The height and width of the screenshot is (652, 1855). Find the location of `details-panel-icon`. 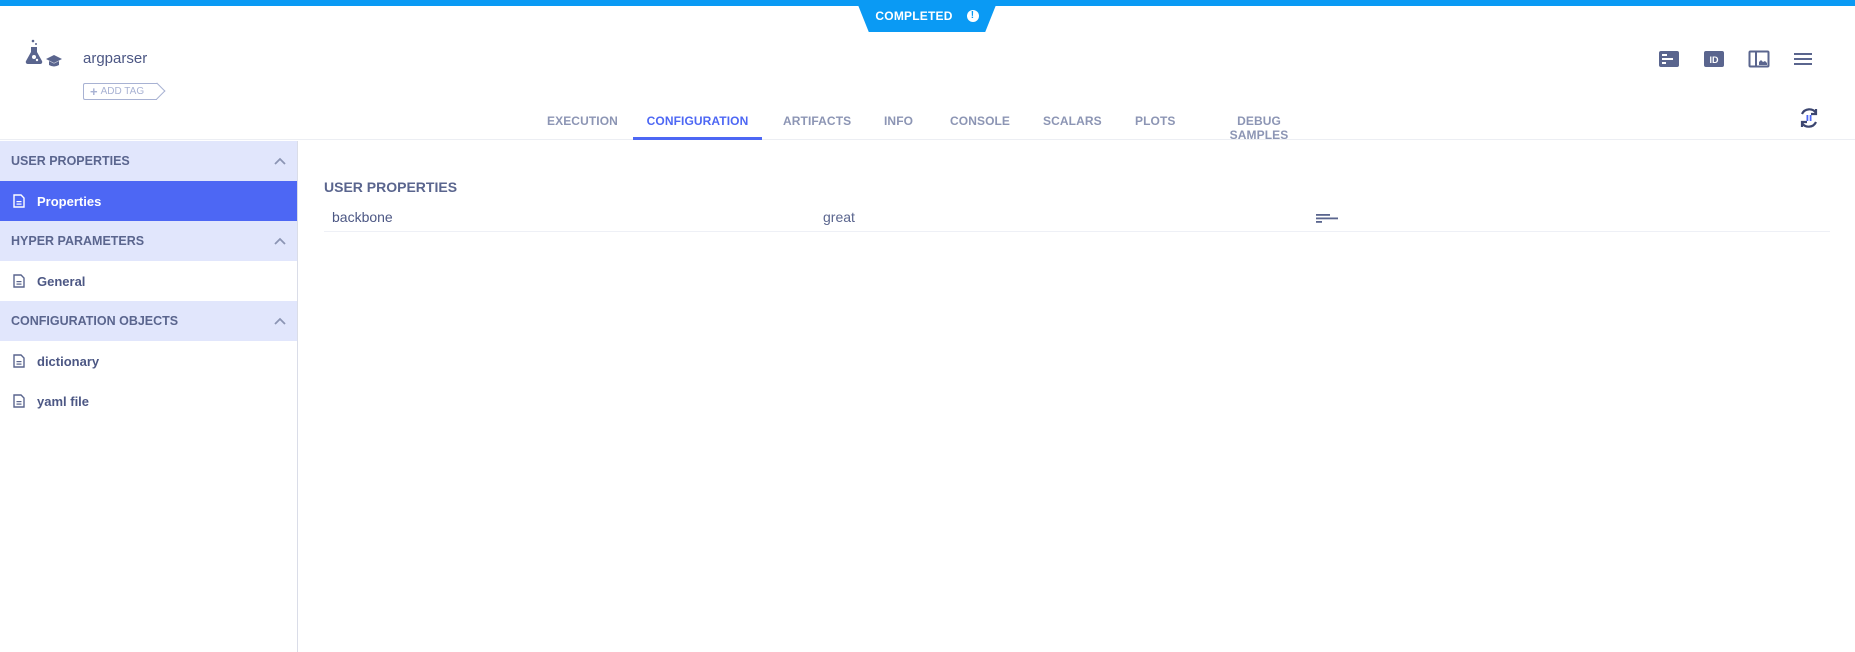

details-panel-icon is located at coordinates (1669, 59).